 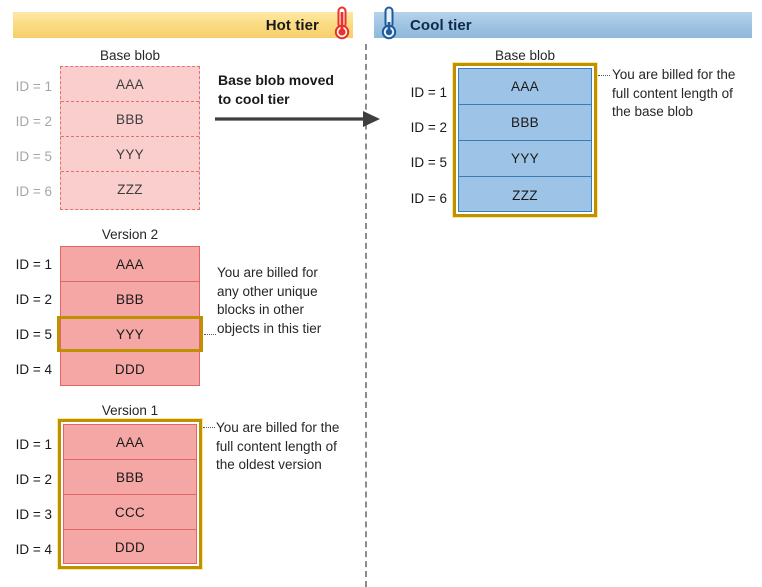 I want to click on hot-version2-table: AAA BBB YYY DDD, so click(x=130, y=316).